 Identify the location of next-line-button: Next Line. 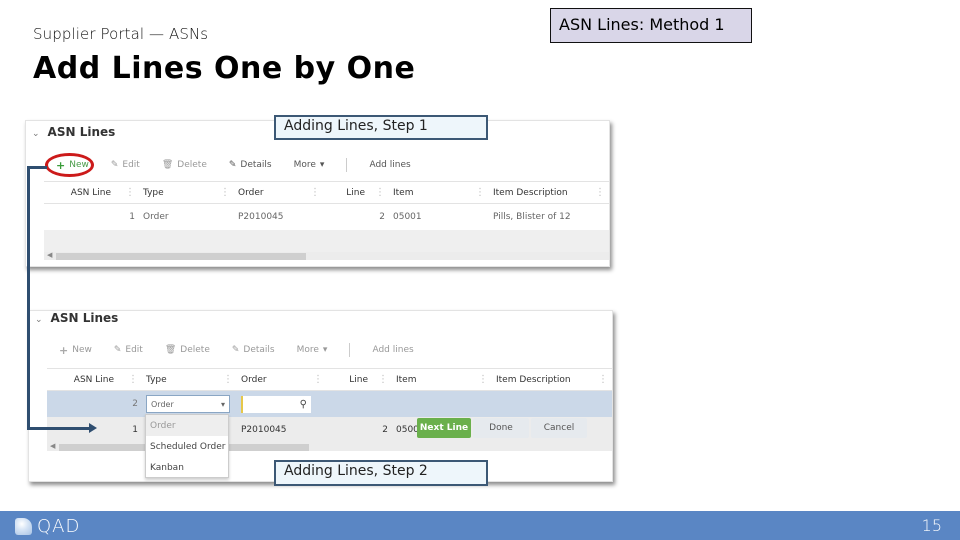
(444, 428).